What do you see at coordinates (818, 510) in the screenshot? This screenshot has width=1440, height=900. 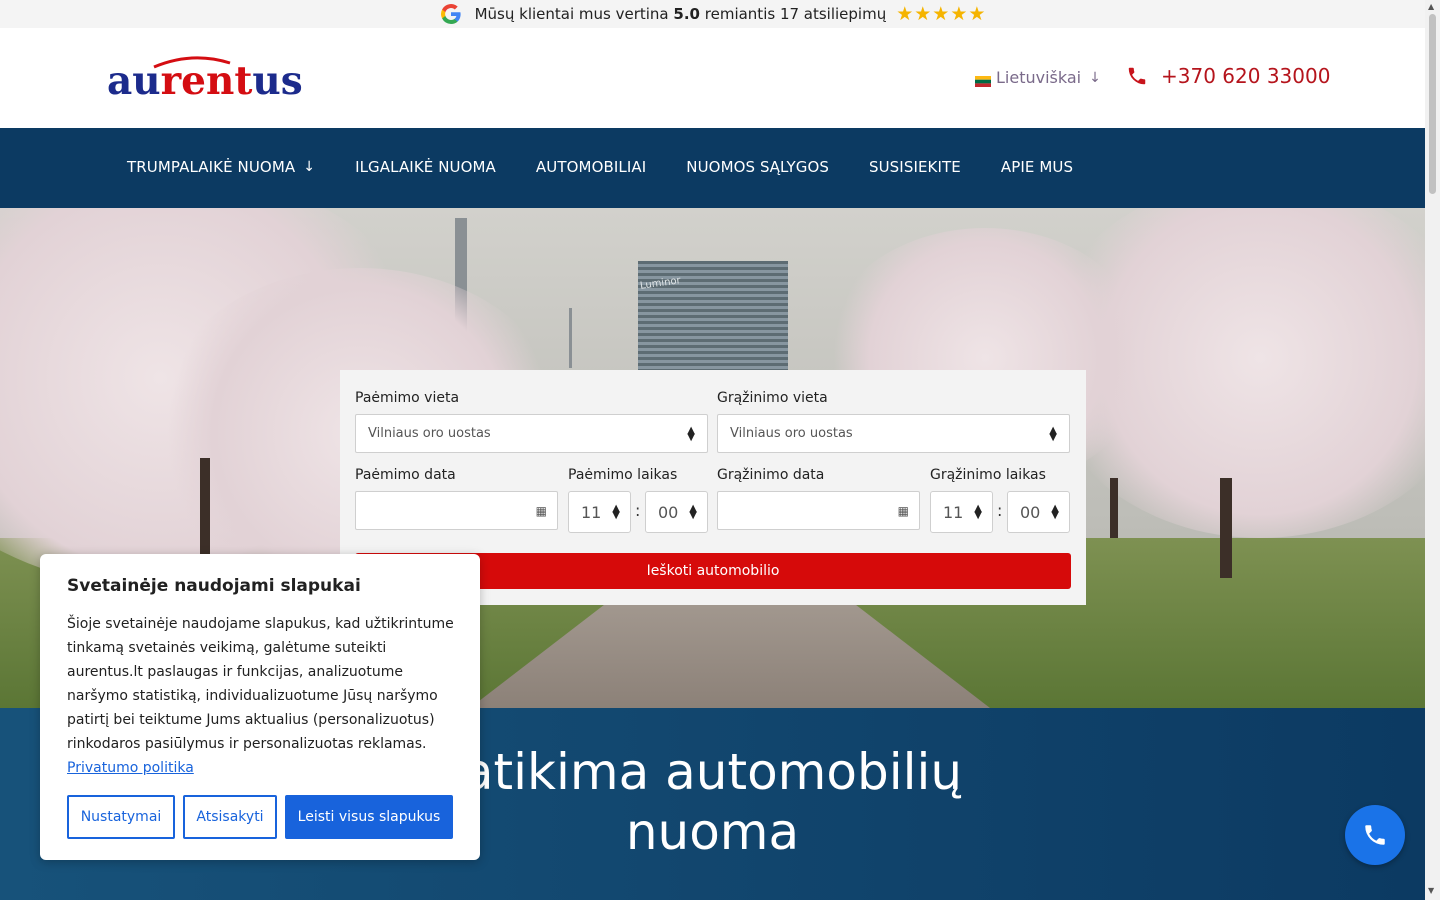 I see `return-date-input: ▦` at bounding box center [818, 510].